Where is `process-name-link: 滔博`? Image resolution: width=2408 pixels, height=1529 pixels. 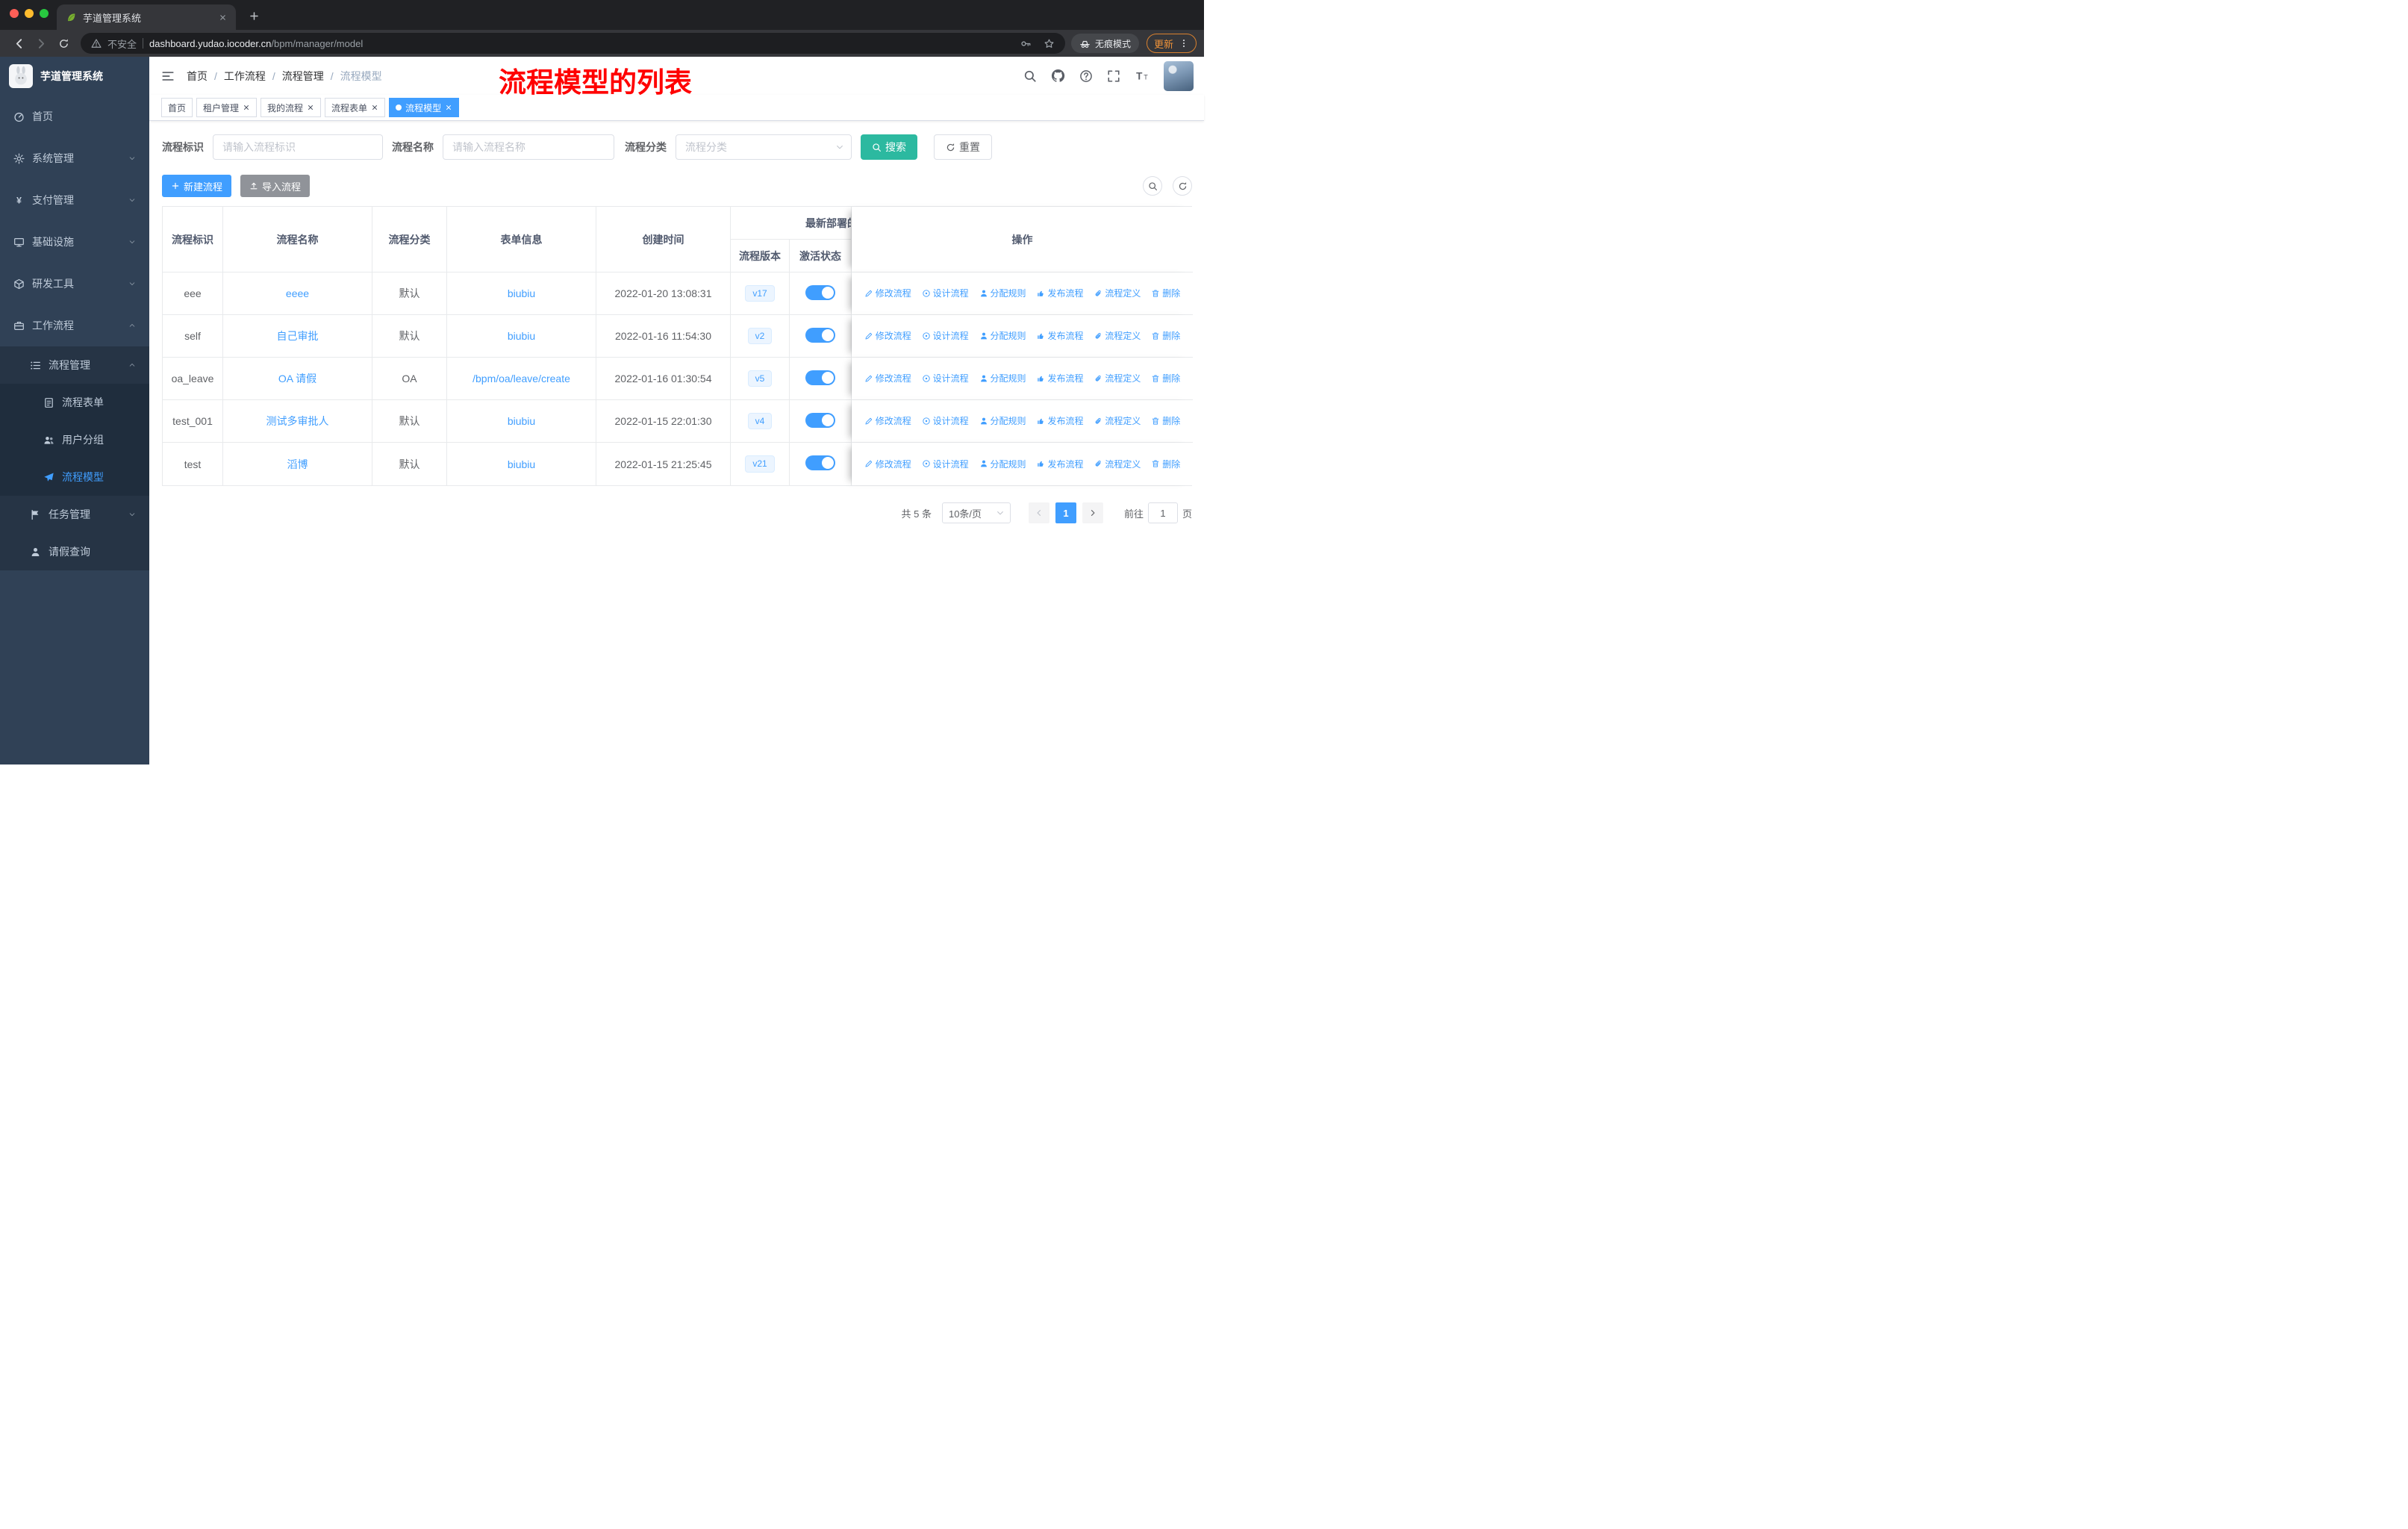 process-name-link: 滔博 is located at coordinates (297, 464).